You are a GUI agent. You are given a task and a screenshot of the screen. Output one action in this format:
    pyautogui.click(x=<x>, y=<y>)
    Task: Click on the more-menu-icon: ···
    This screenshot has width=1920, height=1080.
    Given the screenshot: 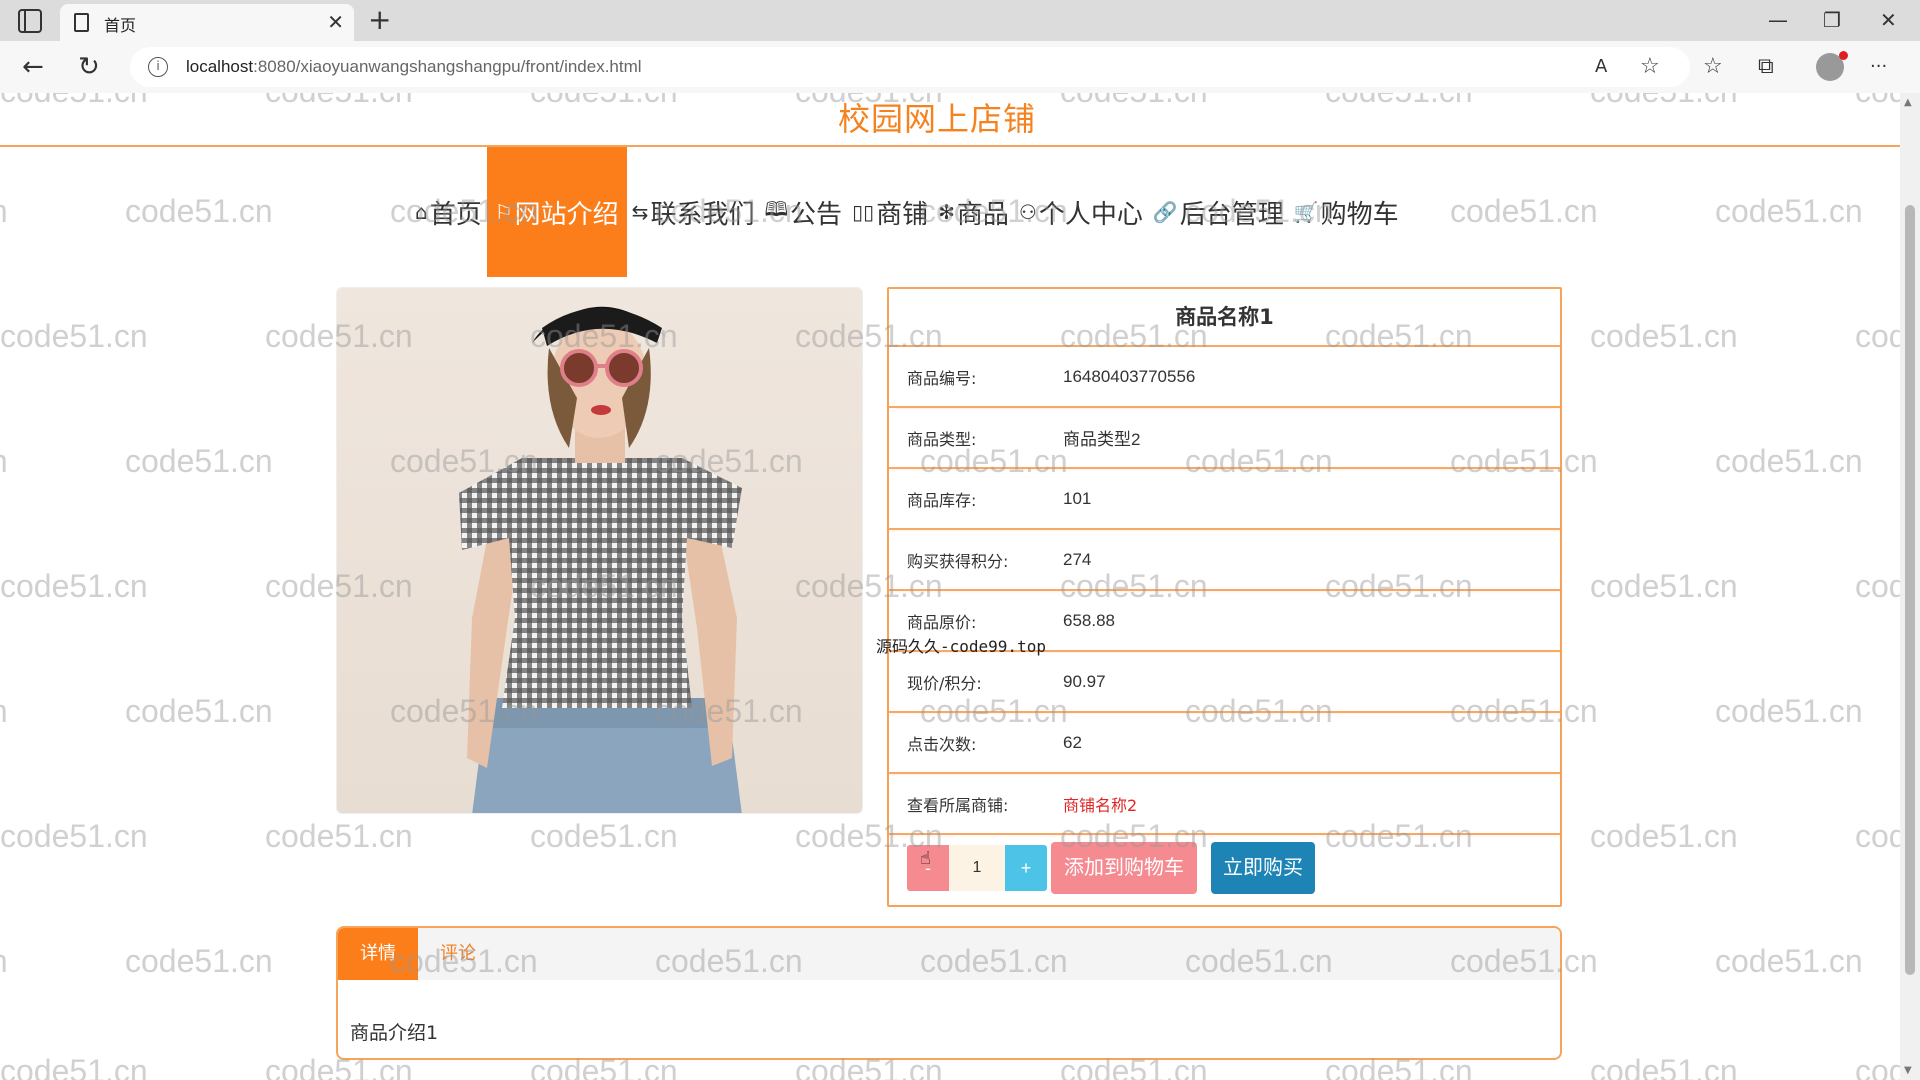 What is the action you would take?
    pyautogui.click(x=1878, y=67)
    